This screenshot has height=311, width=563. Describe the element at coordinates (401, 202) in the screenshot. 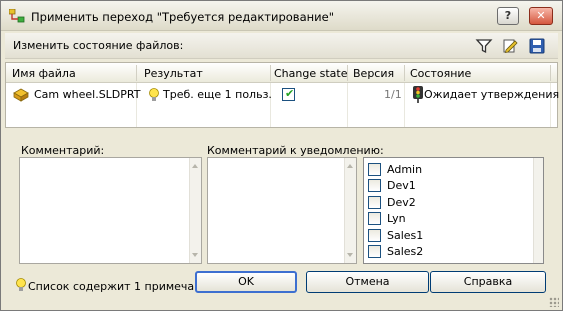

I see `user-label: Dev2` at that location.